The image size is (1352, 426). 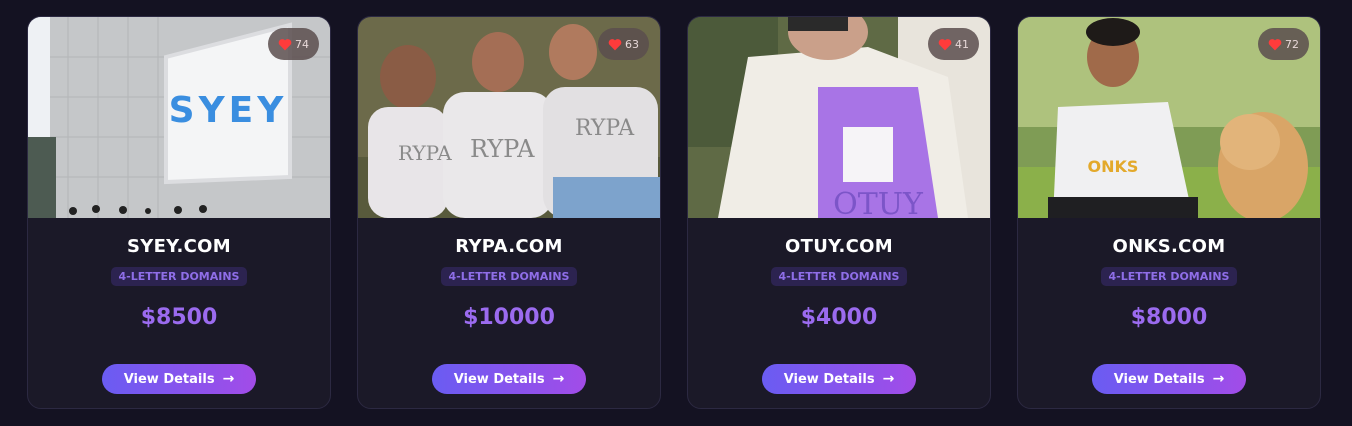 What do you see at coordinates (839, 317) in the screenshot?
I see `domain-price: $4000` at bounding box center [839, 317].